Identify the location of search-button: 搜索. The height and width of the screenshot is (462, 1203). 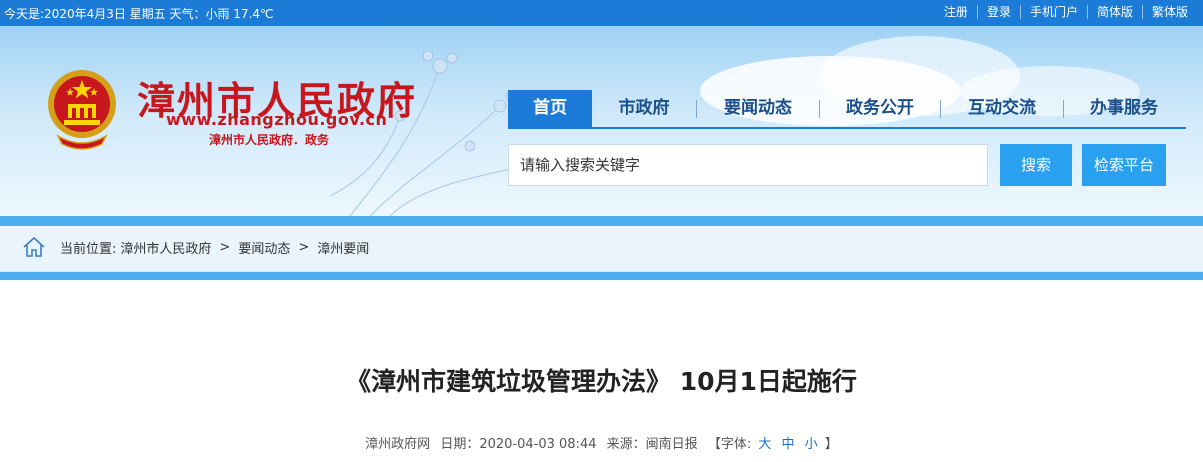
(1036, 165).